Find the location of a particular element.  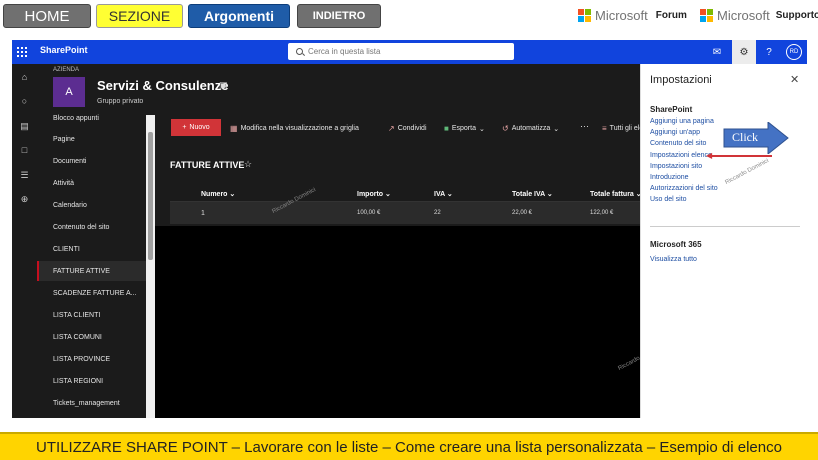

click-annotation: Click is located at coordinates (745, 137).